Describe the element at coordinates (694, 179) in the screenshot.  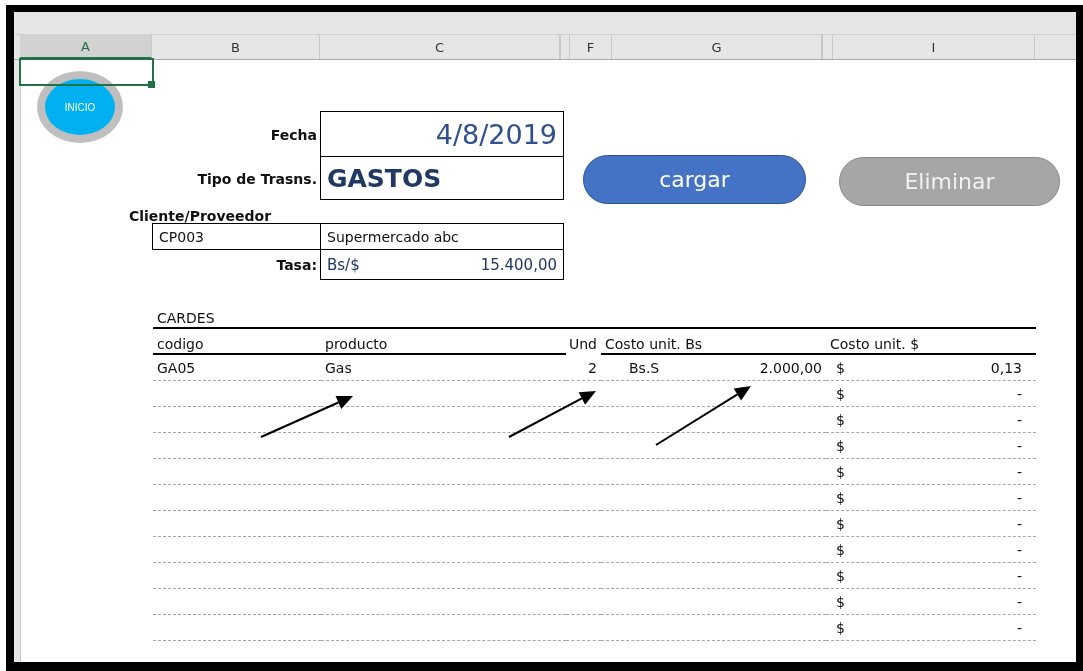
I see `load-button: cargar` at that location.